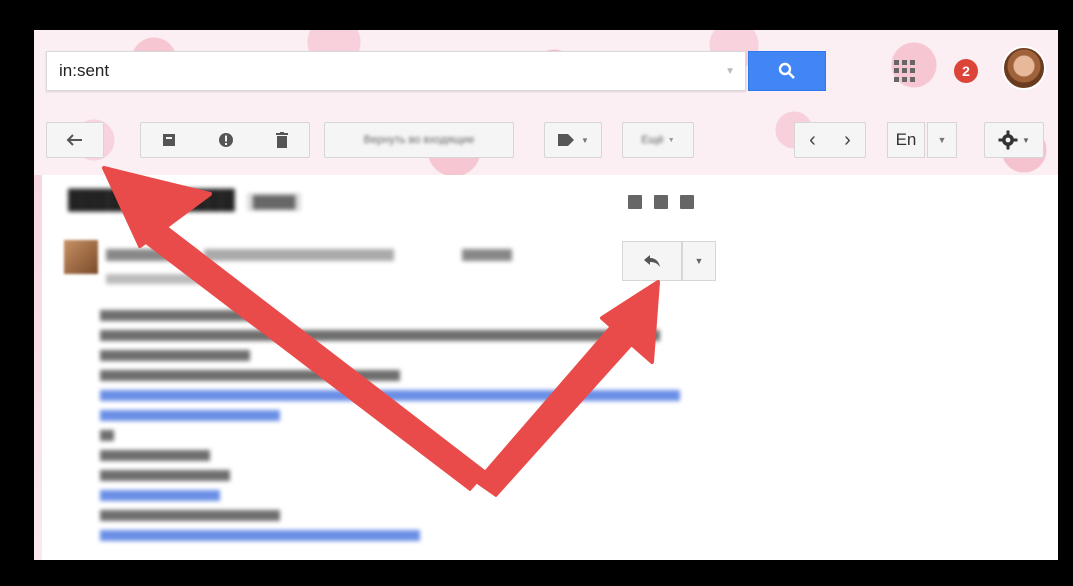 This screenshot has width=1073, height=586. I want to click on search-options-caret-icon: ▼, so click(730, 71).